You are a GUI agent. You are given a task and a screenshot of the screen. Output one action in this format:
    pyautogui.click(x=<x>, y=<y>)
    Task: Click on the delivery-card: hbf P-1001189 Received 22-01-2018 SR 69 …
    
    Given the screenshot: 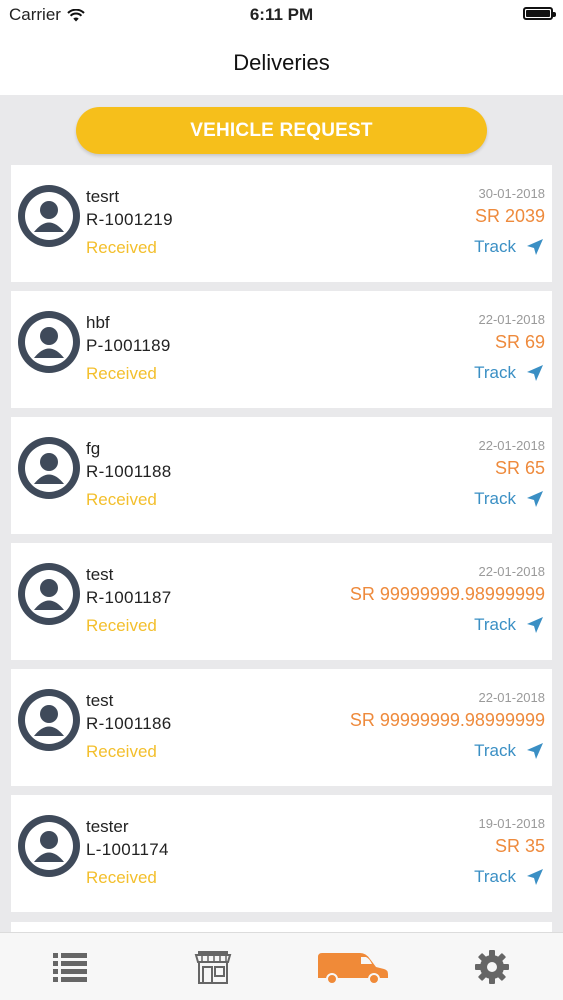 What is the action you would take?
    pyautogui.click(x=281, y=349)
    